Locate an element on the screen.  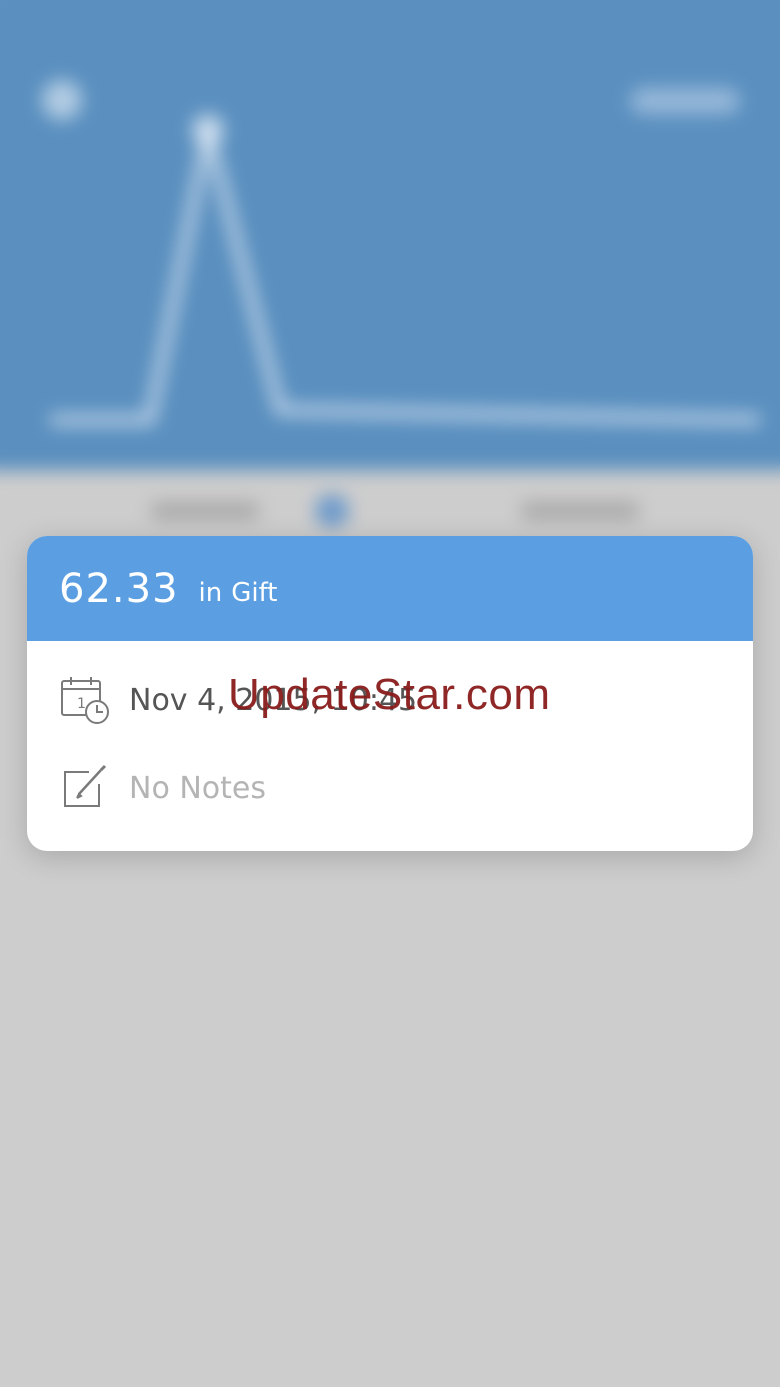
transaction-card-header: 62.33 in Gift is located at coordinates (390, 588).